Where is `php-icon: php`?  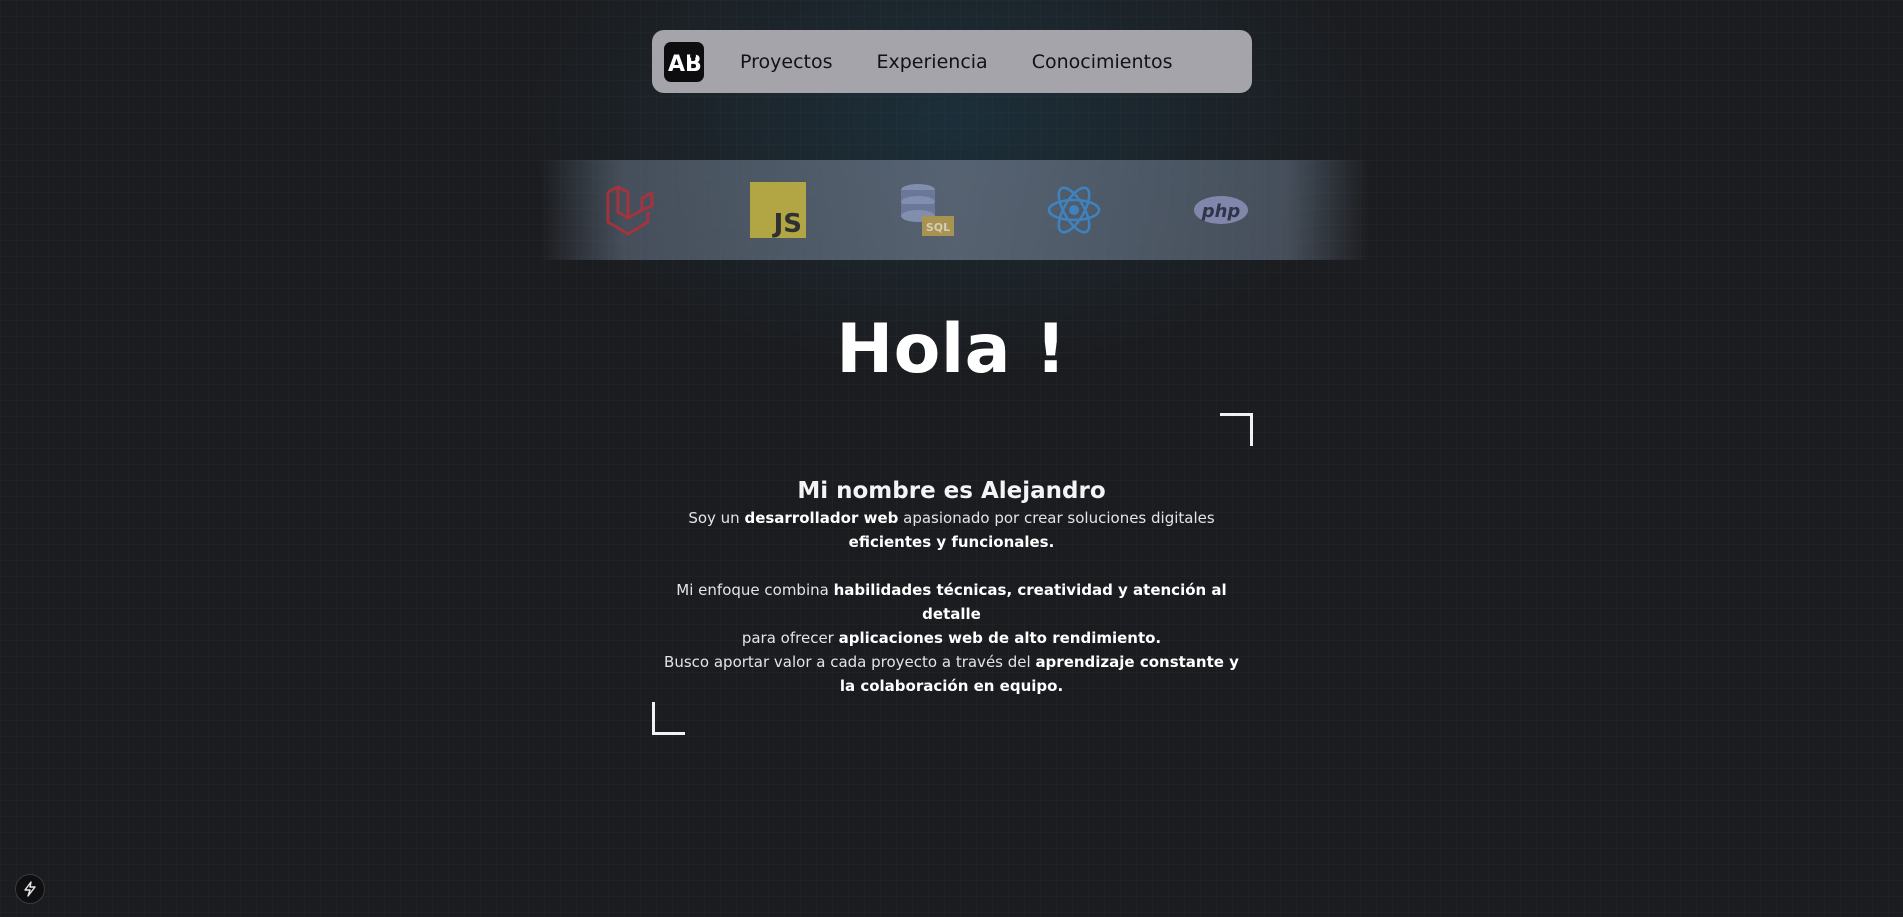
php-icon: php is located at coordinates (1221, 210).